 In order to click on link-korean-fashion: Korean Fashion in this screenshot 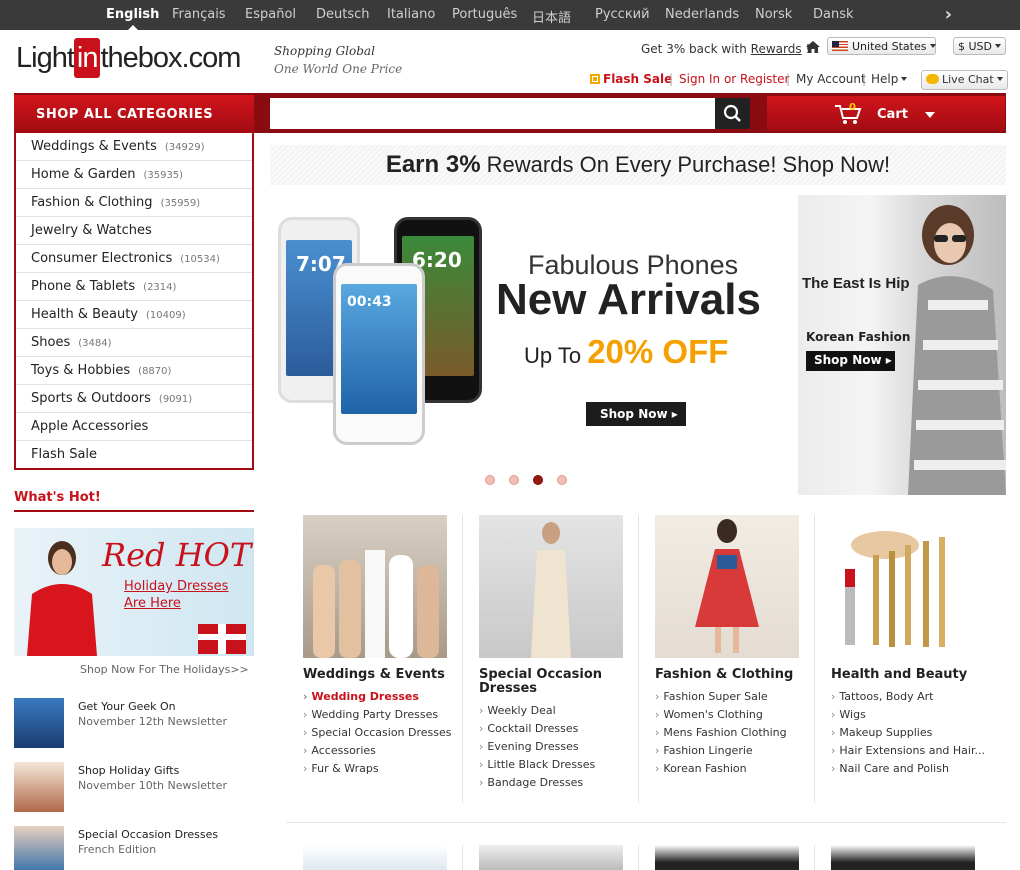, I will do `click(735, 769)`.